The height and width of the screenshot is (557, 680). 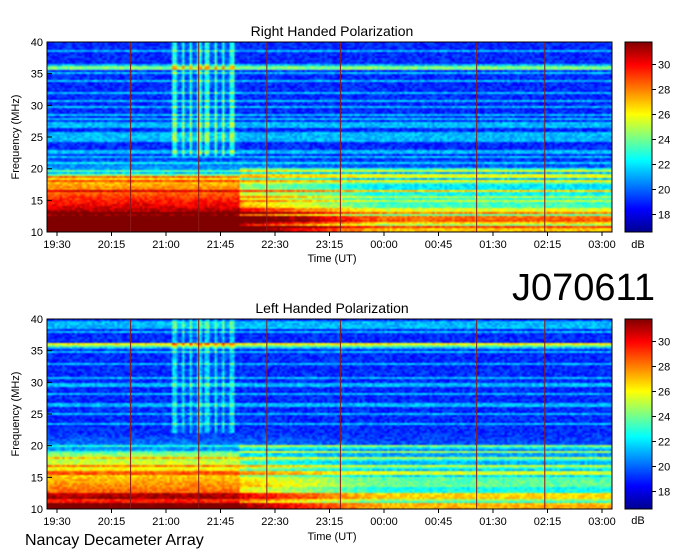 I want to click on observation-id: J070611, so click(x=583, y=288).